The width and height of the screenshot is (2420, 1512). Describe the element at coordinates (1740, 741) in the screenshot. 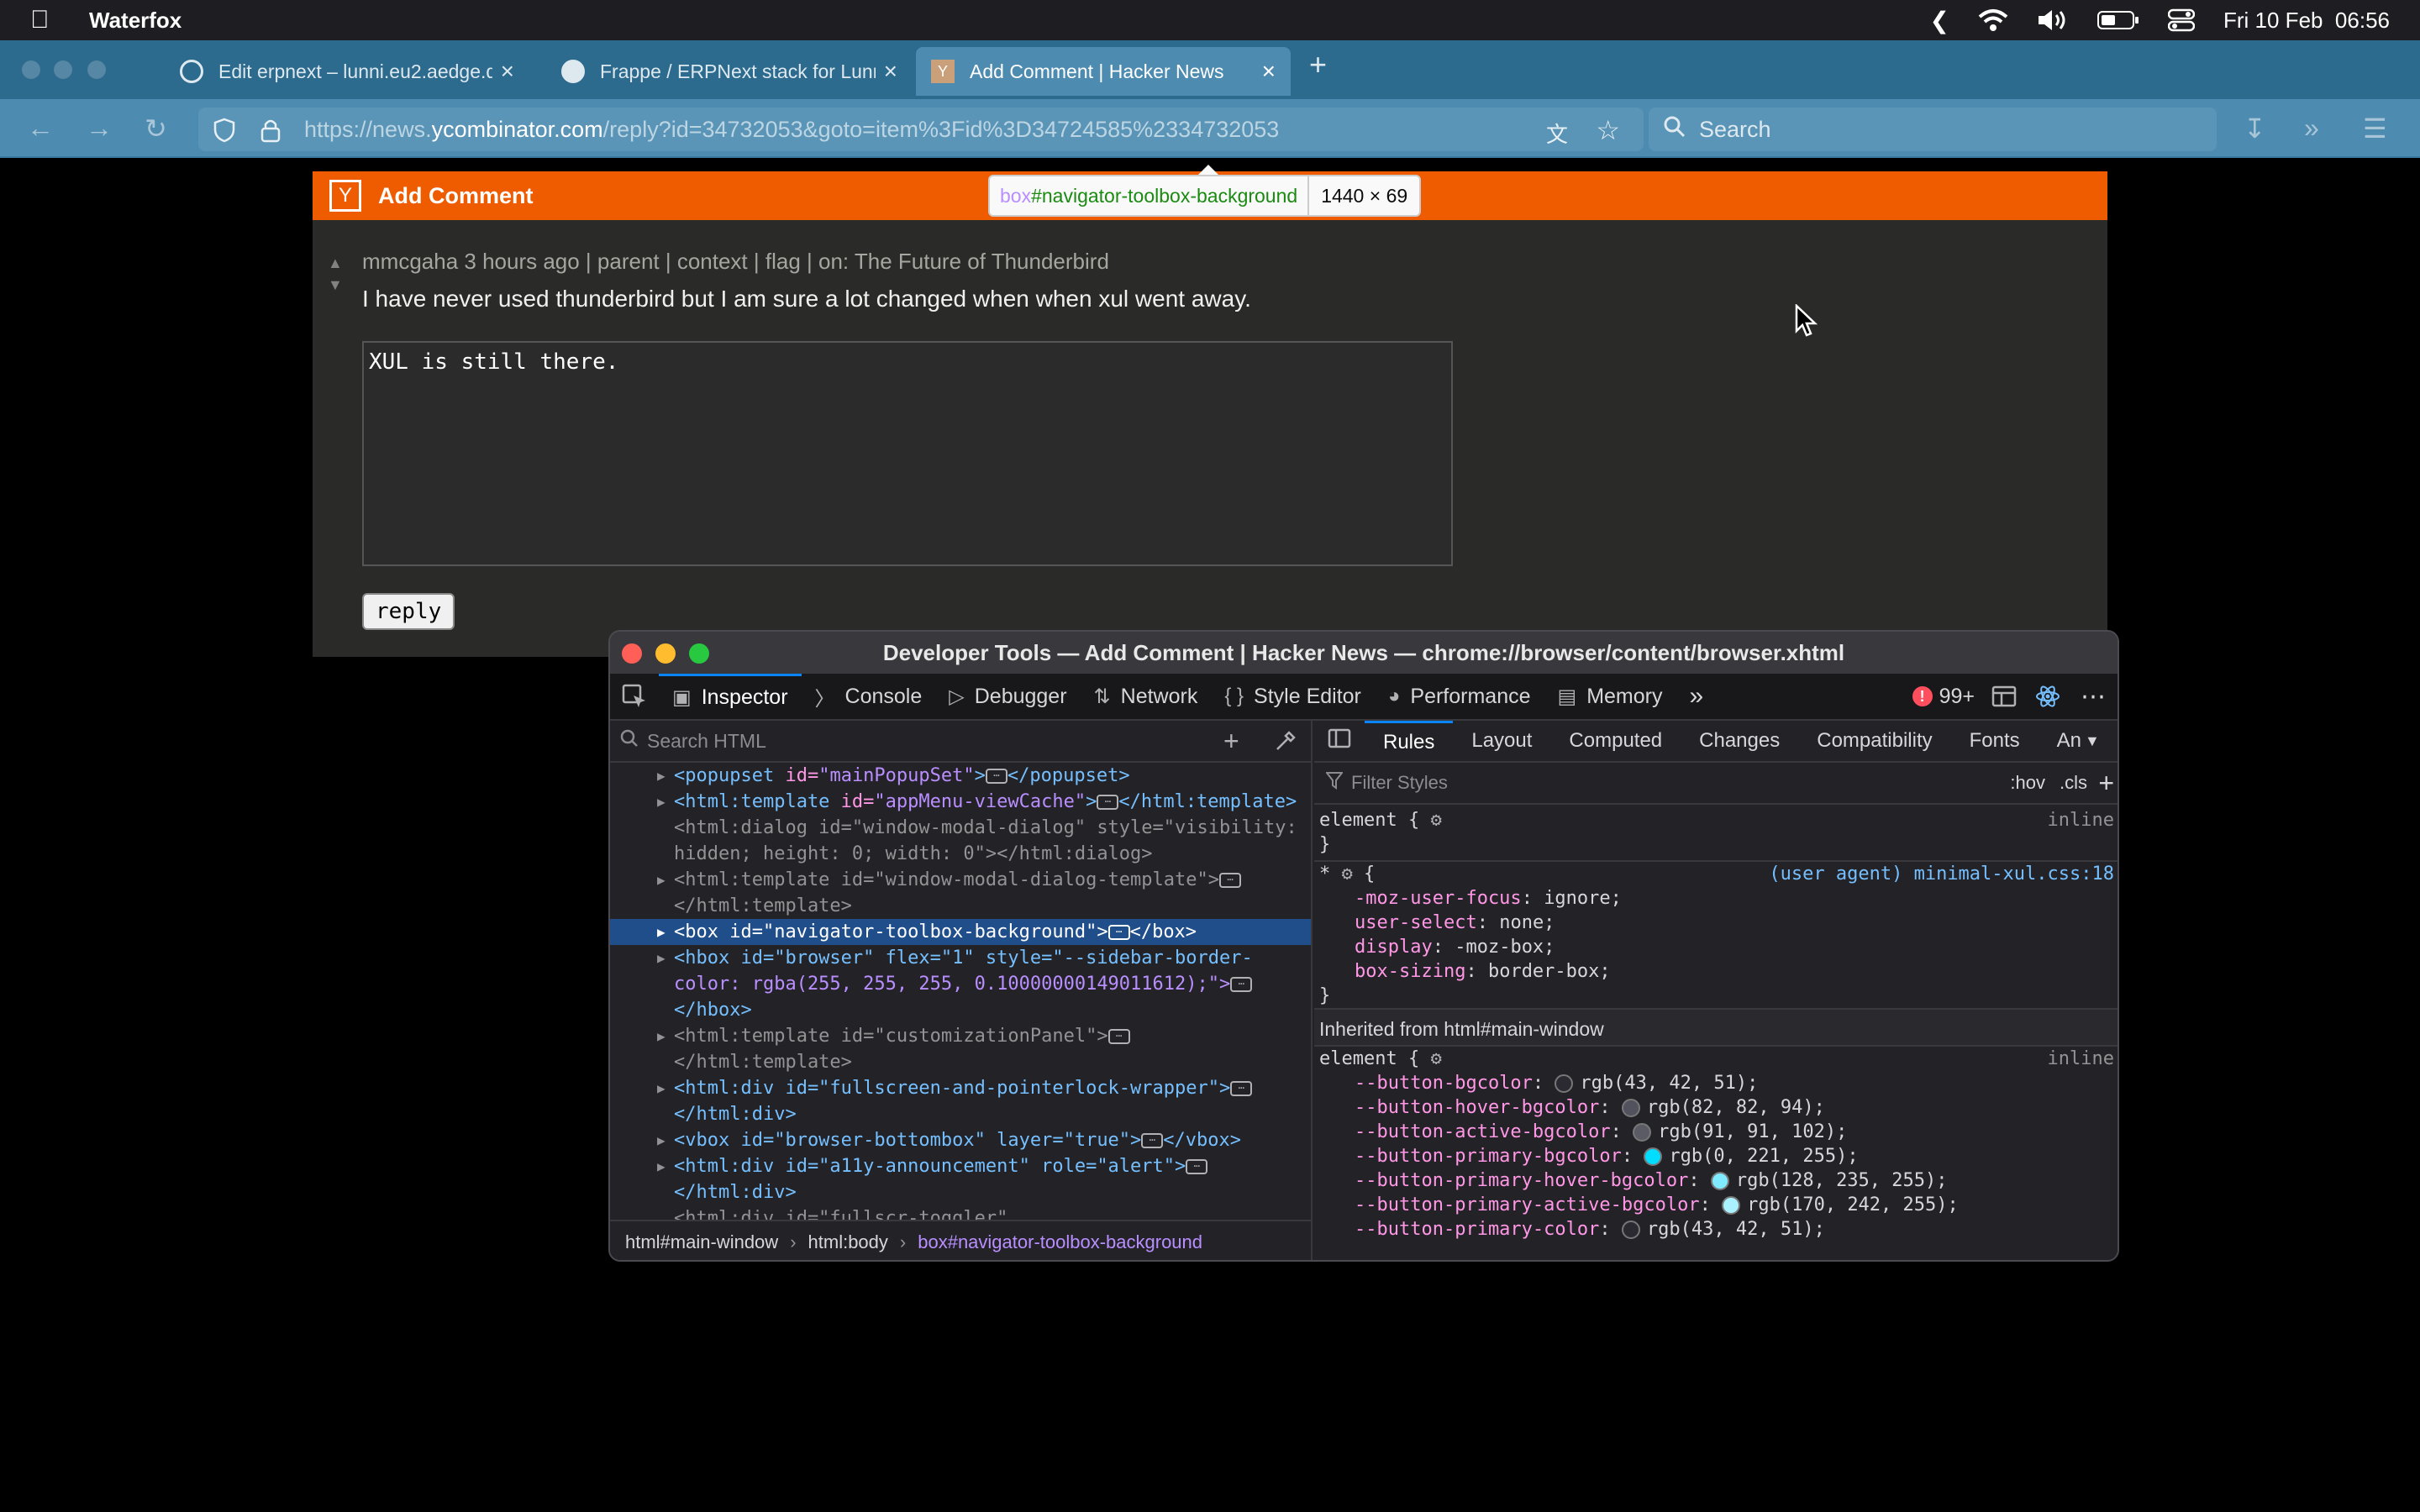

I see `tab-changes: Changes` at that location.